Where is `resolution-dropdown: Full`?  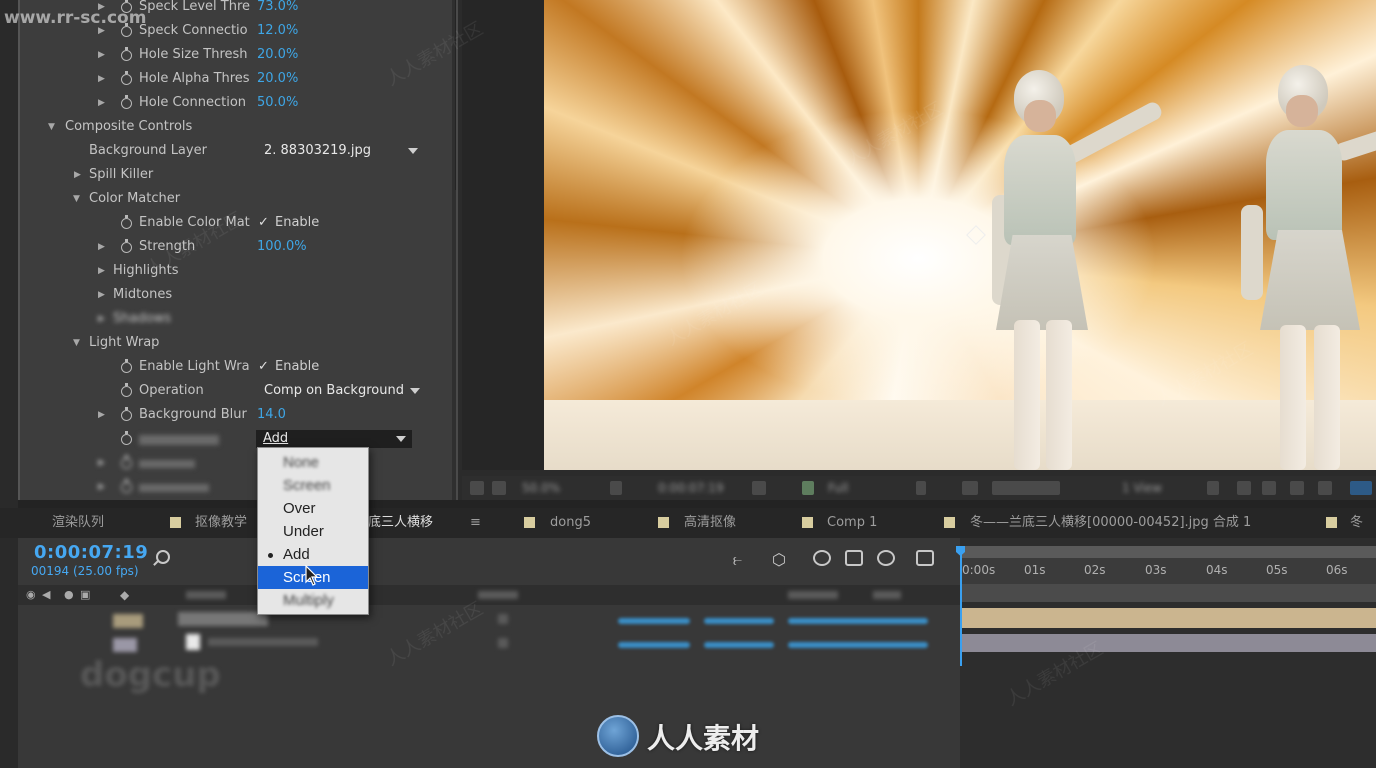
resolution-dropdown: Full is located at coordinates (838, 488).